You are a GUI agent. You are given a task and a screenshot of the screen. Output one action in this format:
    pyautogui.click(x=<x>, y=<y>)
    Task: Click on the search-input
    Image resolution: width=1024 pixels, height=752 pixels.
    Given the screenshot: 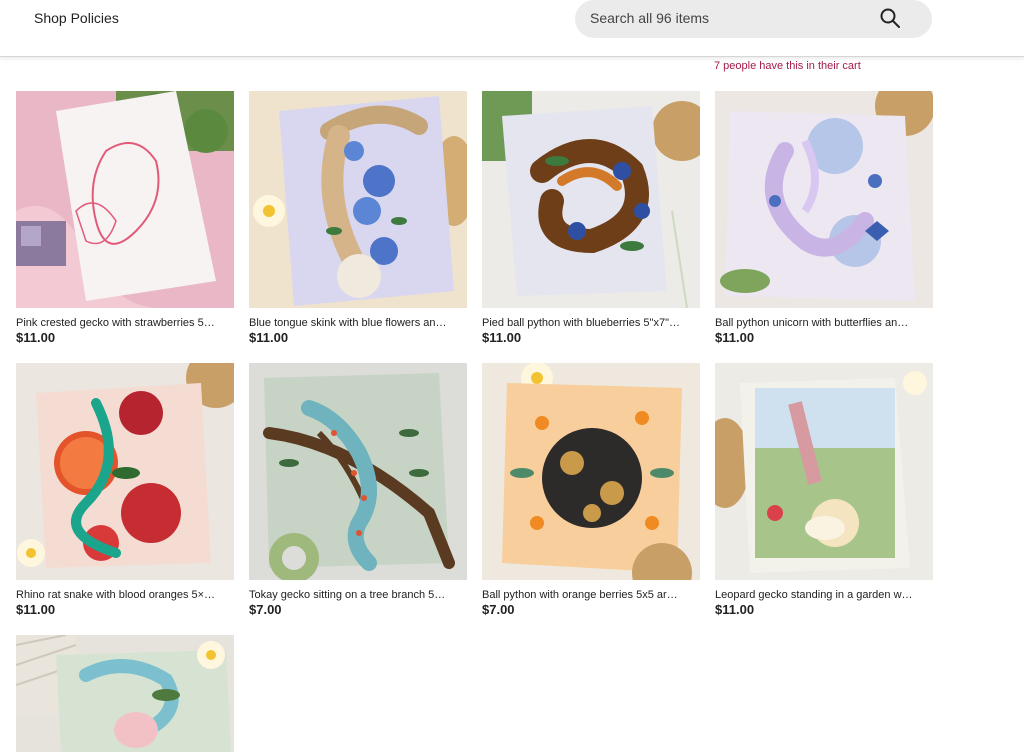 What is the action you would take?
    pyautogui.click(x=730, y=18)
    